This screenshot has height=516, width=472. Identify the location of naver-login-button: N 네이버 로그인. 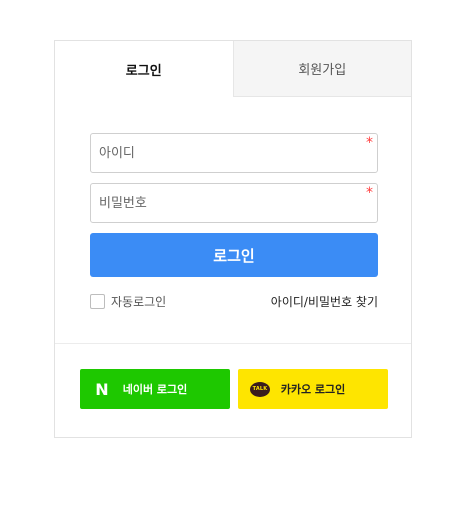
(155, 389).